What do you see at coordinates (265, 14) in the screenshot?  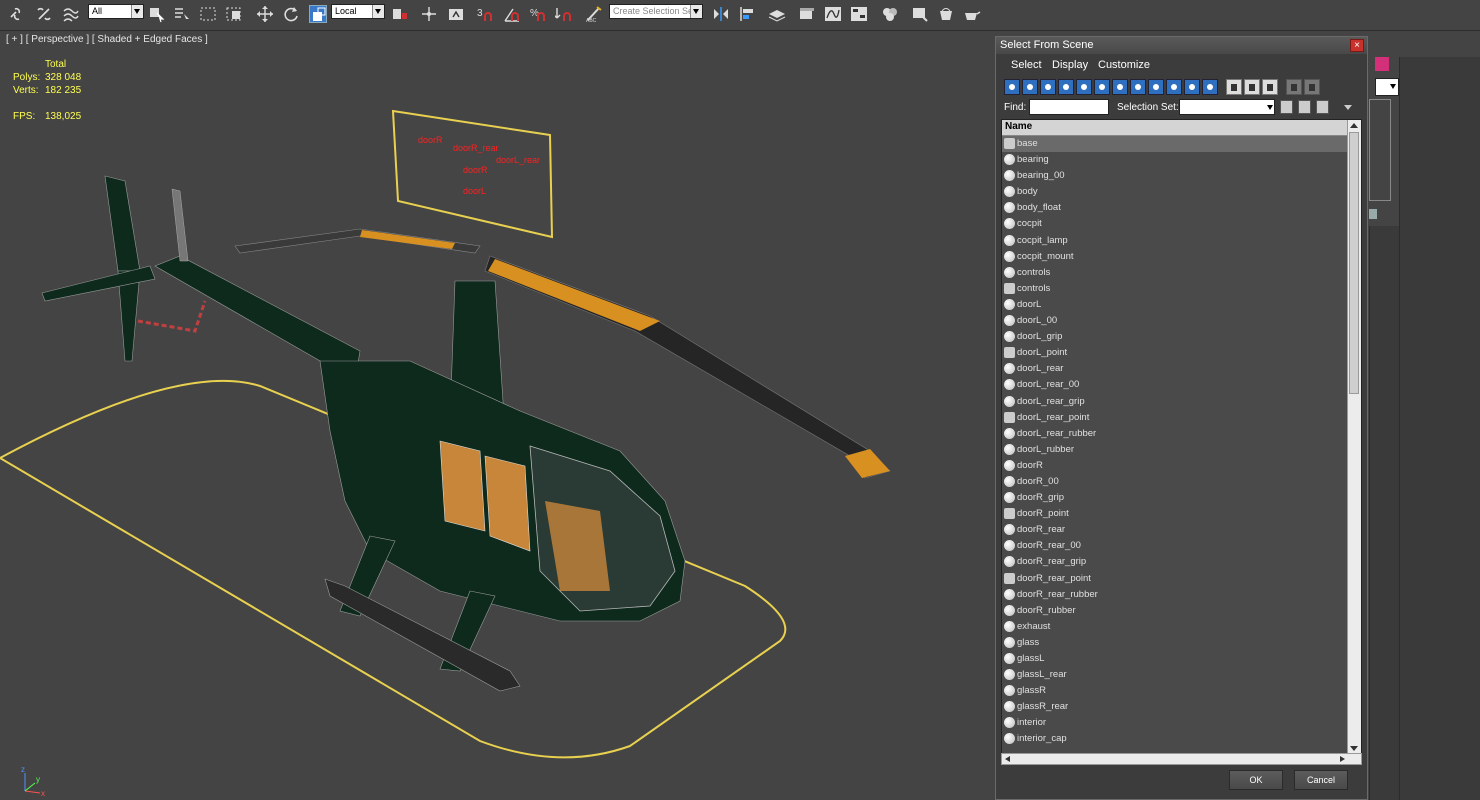 I see `move-icon` at bounding box center [265, 14].